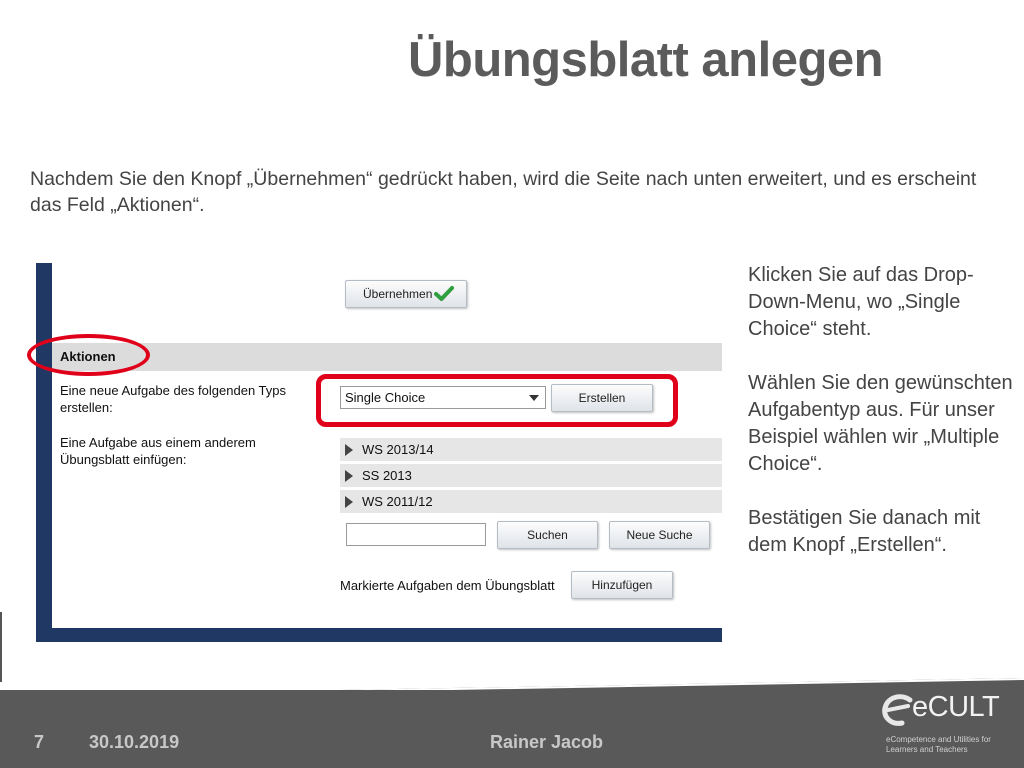  What do you see at coordinates (387, 475) in the screenshot?
I see `semester-label: SS 2013` at bounding box center [387, 475].